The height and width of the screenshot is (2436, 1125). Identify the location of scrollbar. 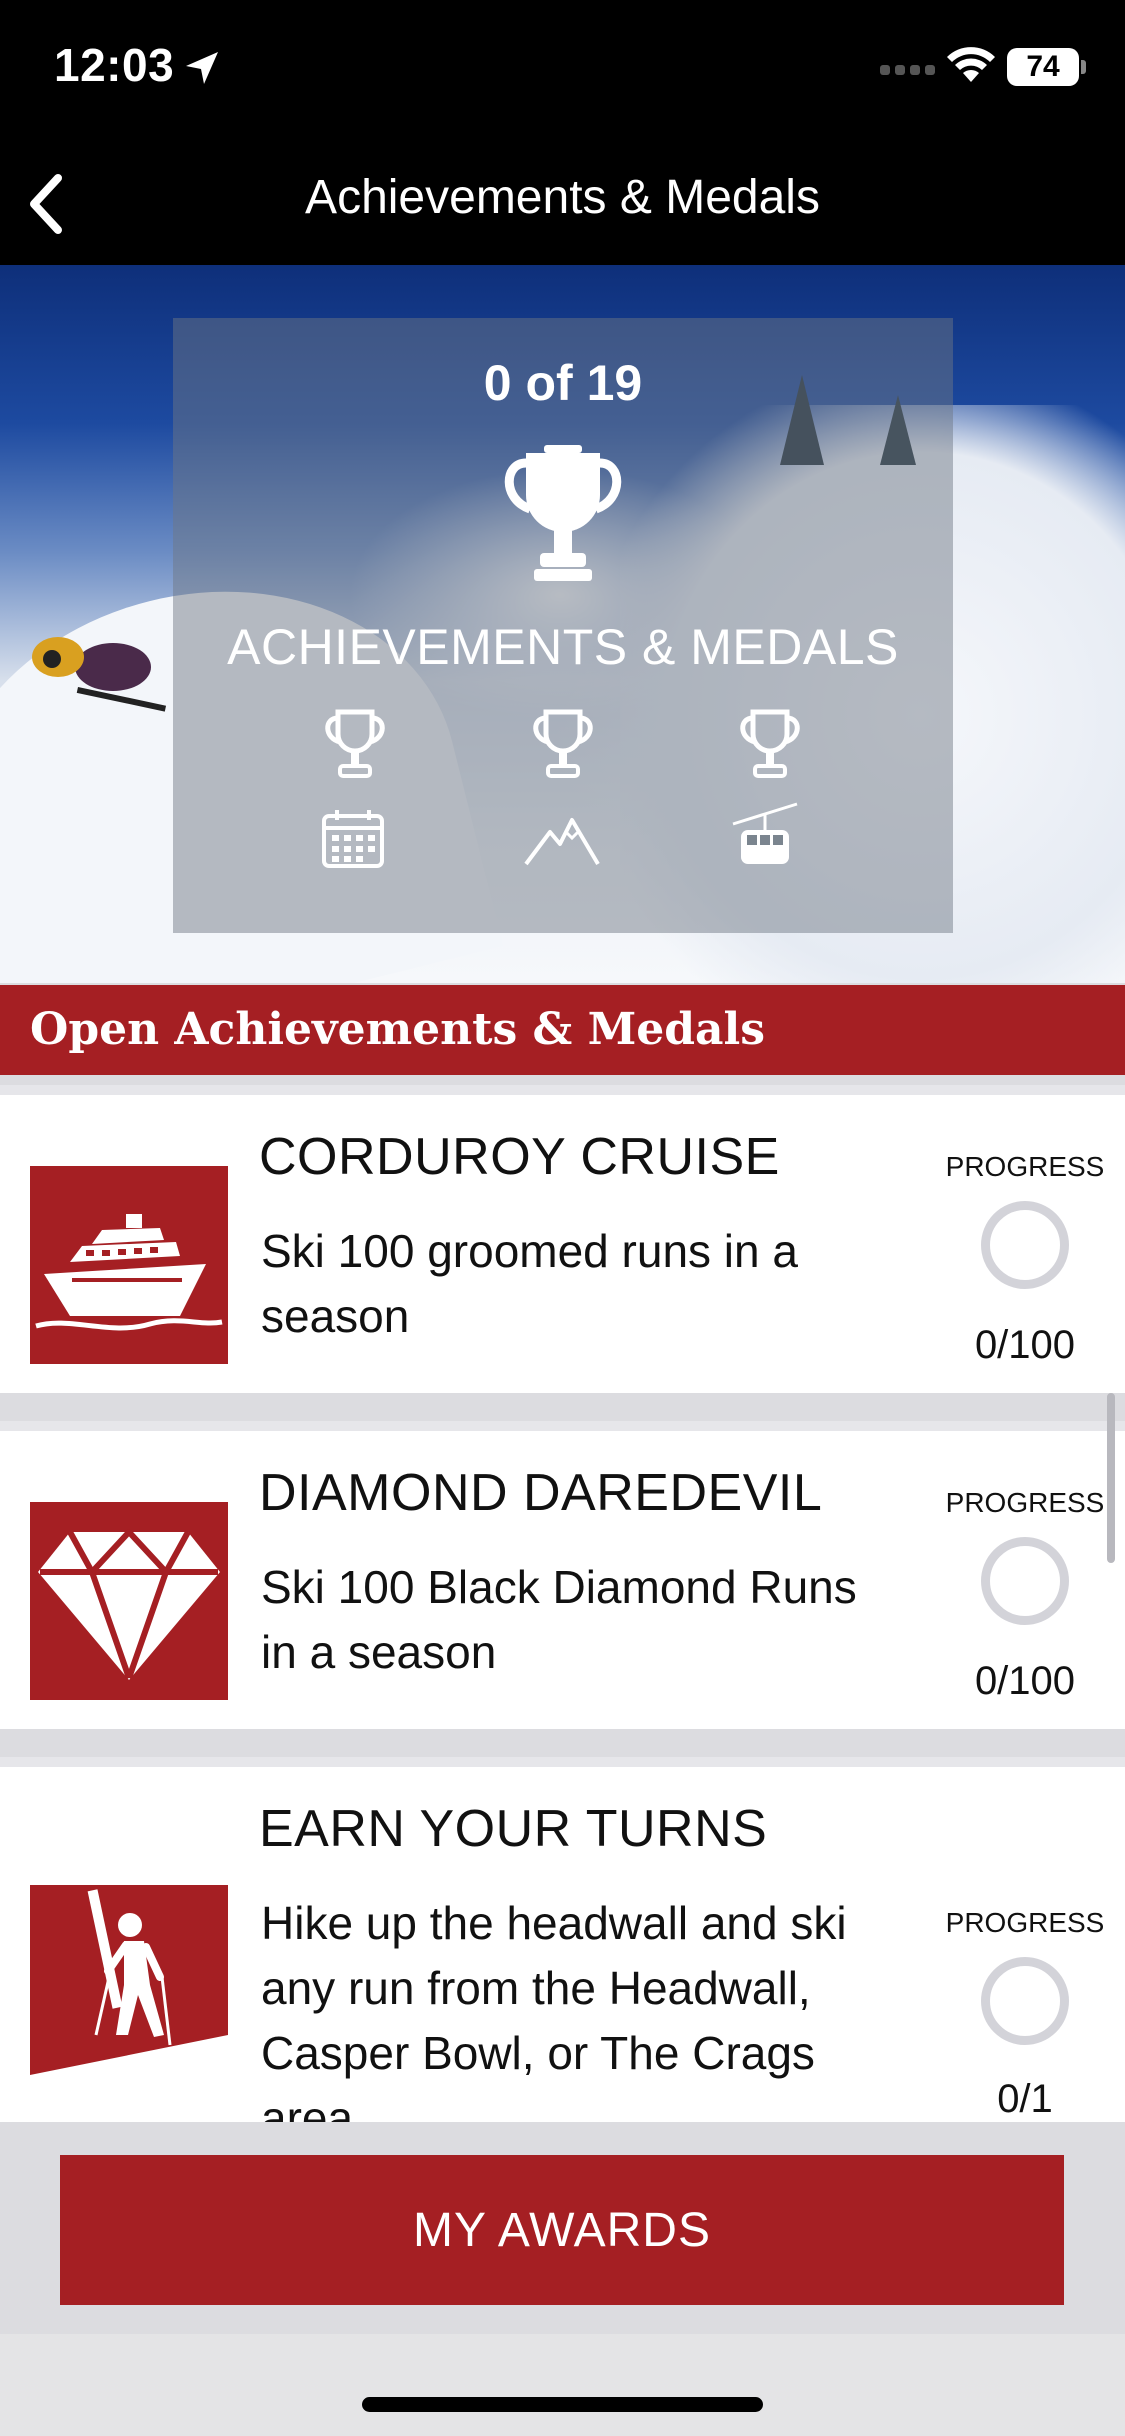
(1111, 1478).